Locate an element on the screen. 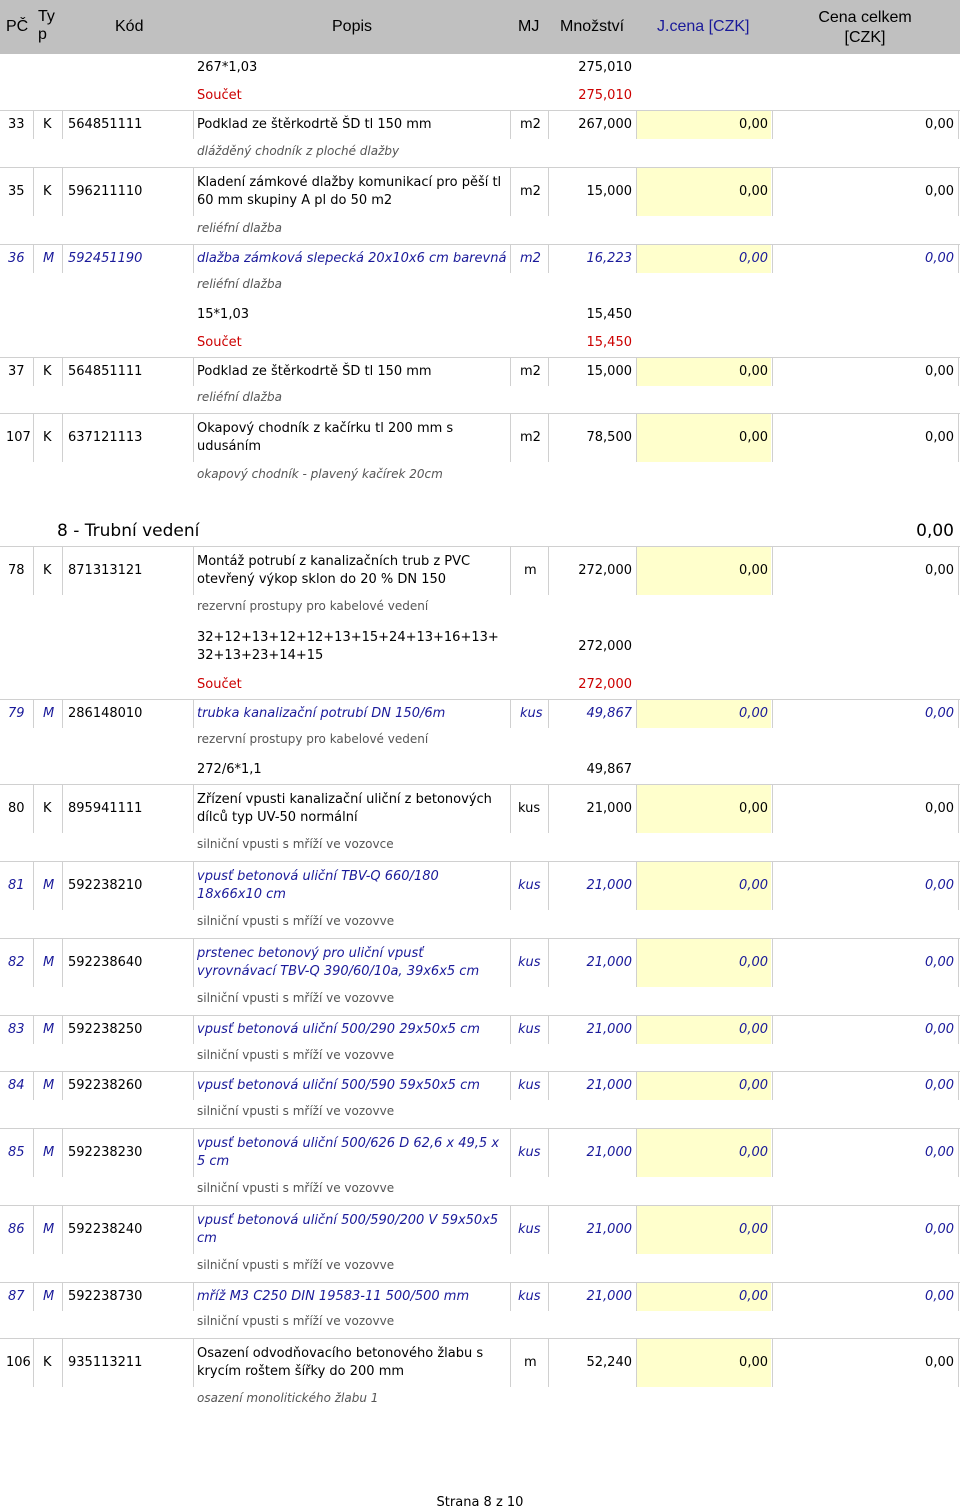 The width and height of the screenshot is (960, 1512). item-popis: trubka kanalizační potrubí DN 150/6m is located at coordinates (321, 713).